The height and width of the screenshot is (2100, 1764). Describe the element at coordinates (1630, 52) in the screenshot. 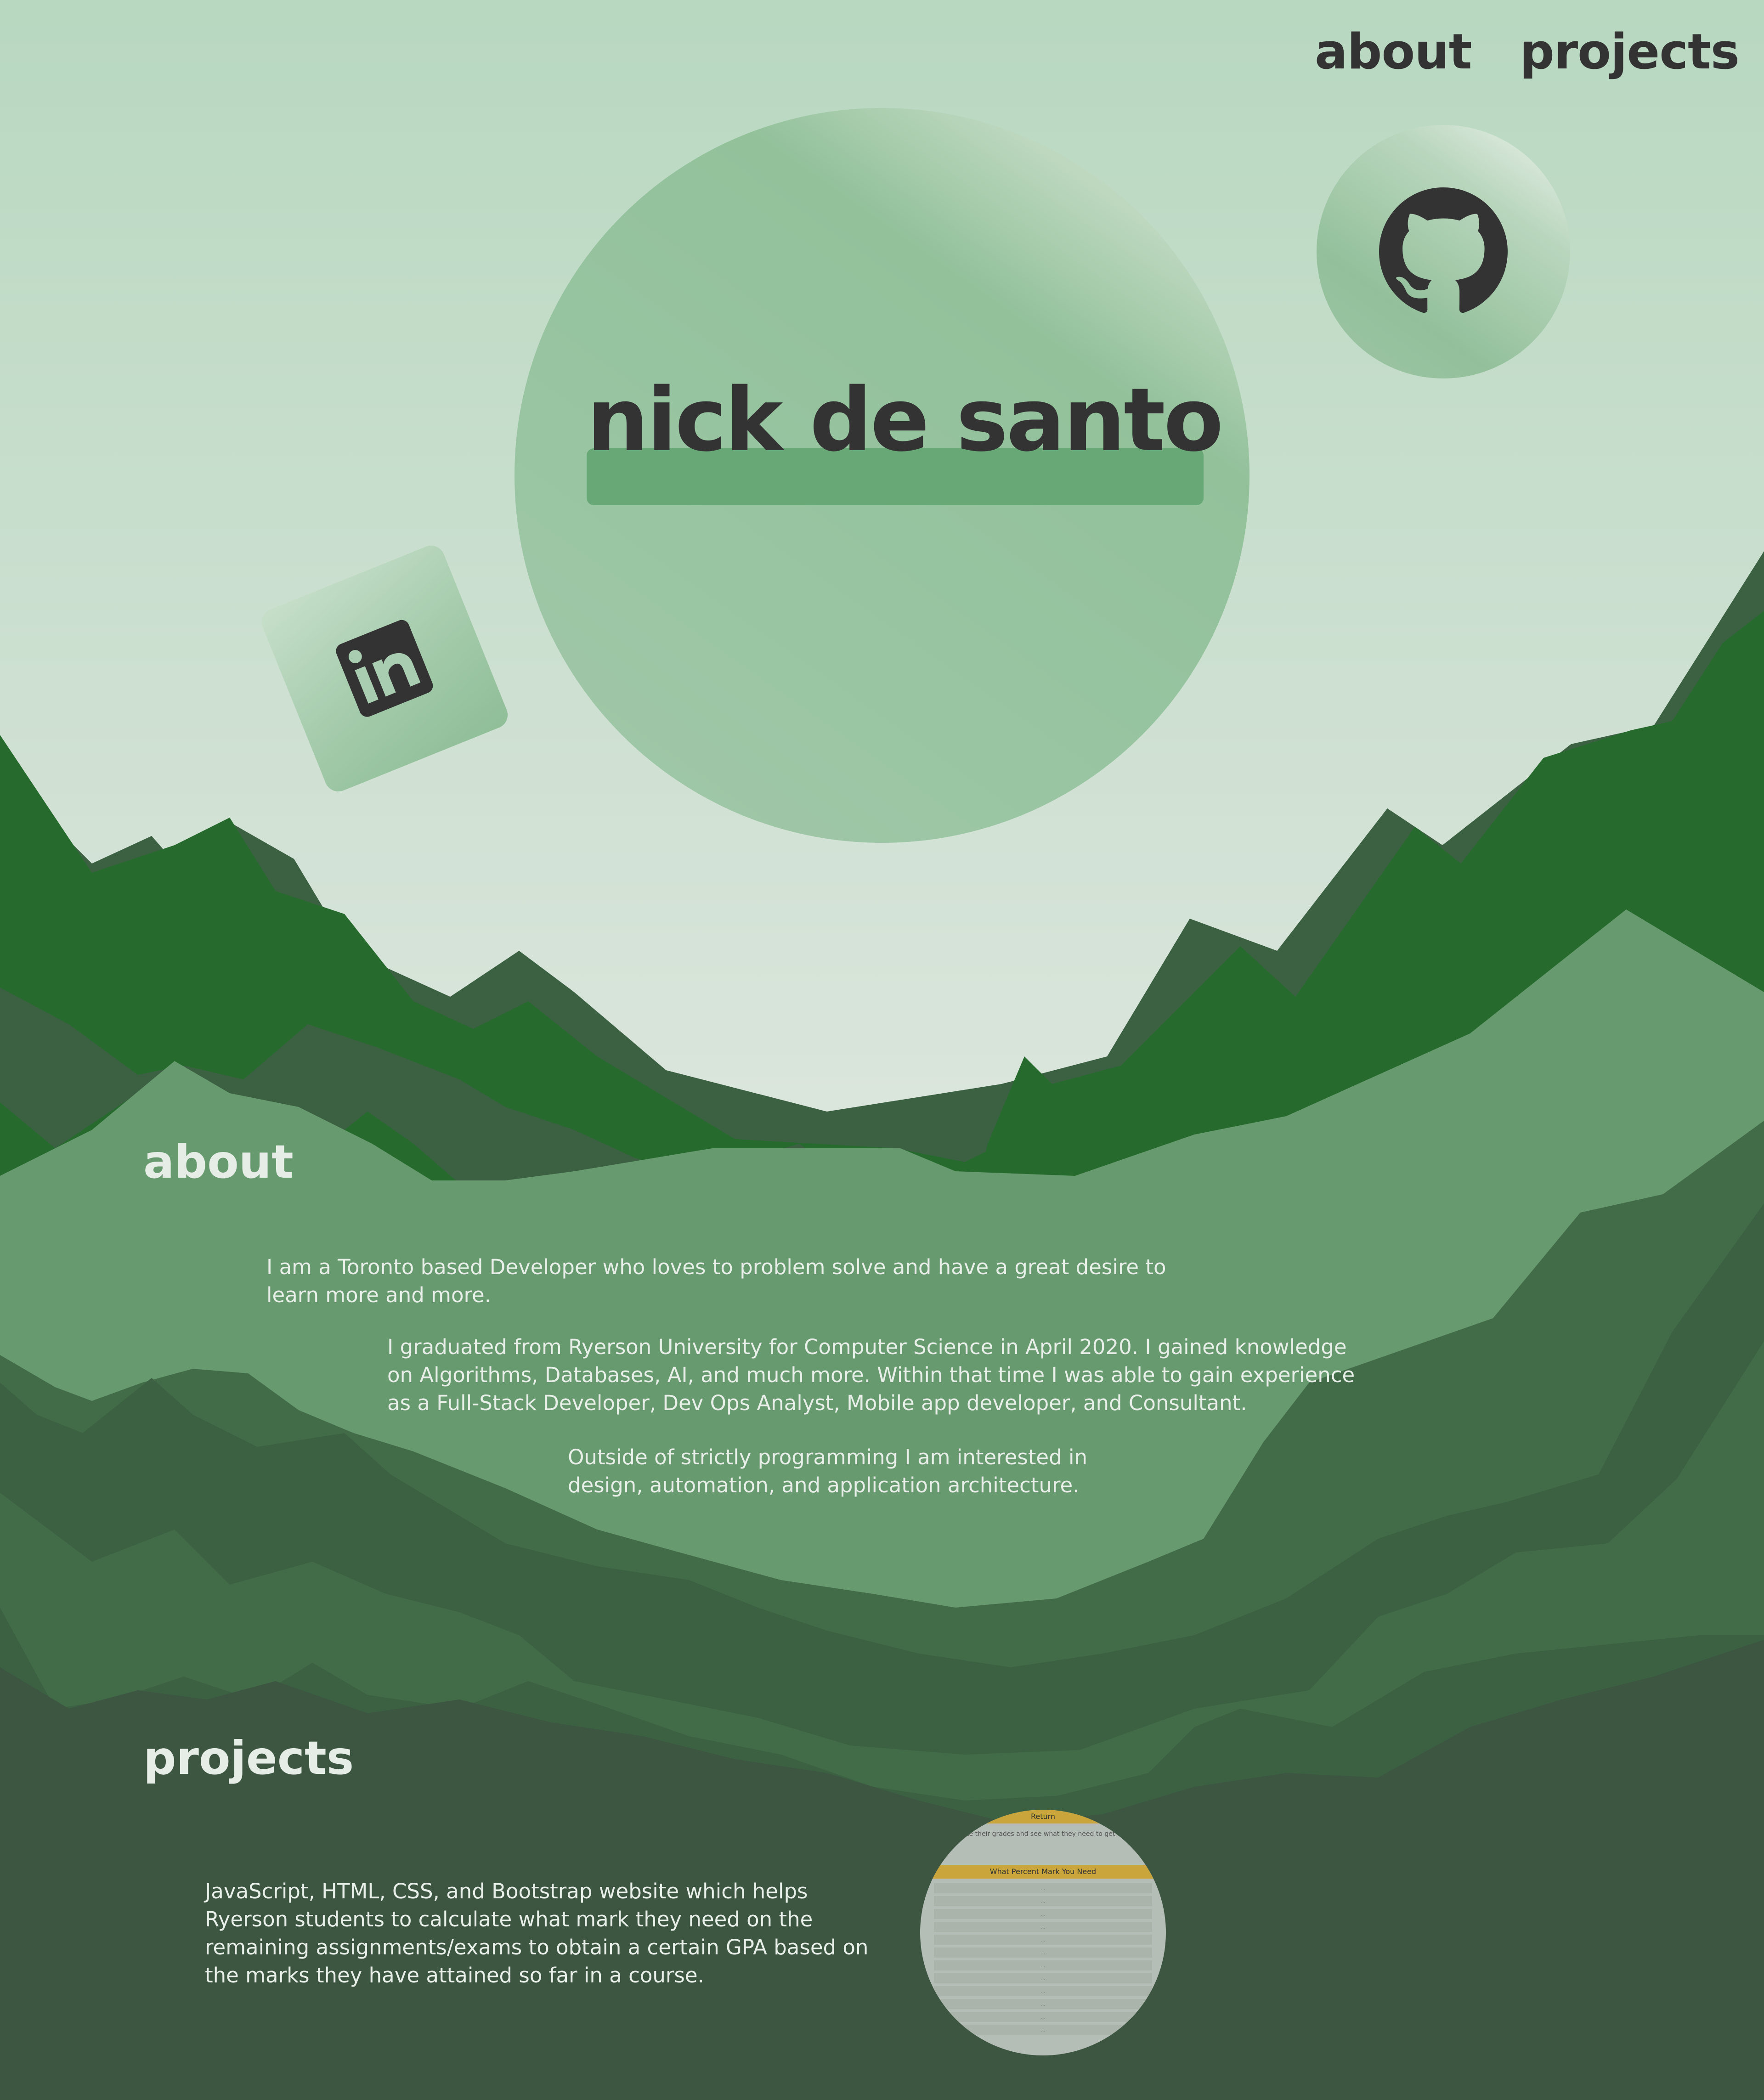

I see `nav-link-projects: projects` at that location.